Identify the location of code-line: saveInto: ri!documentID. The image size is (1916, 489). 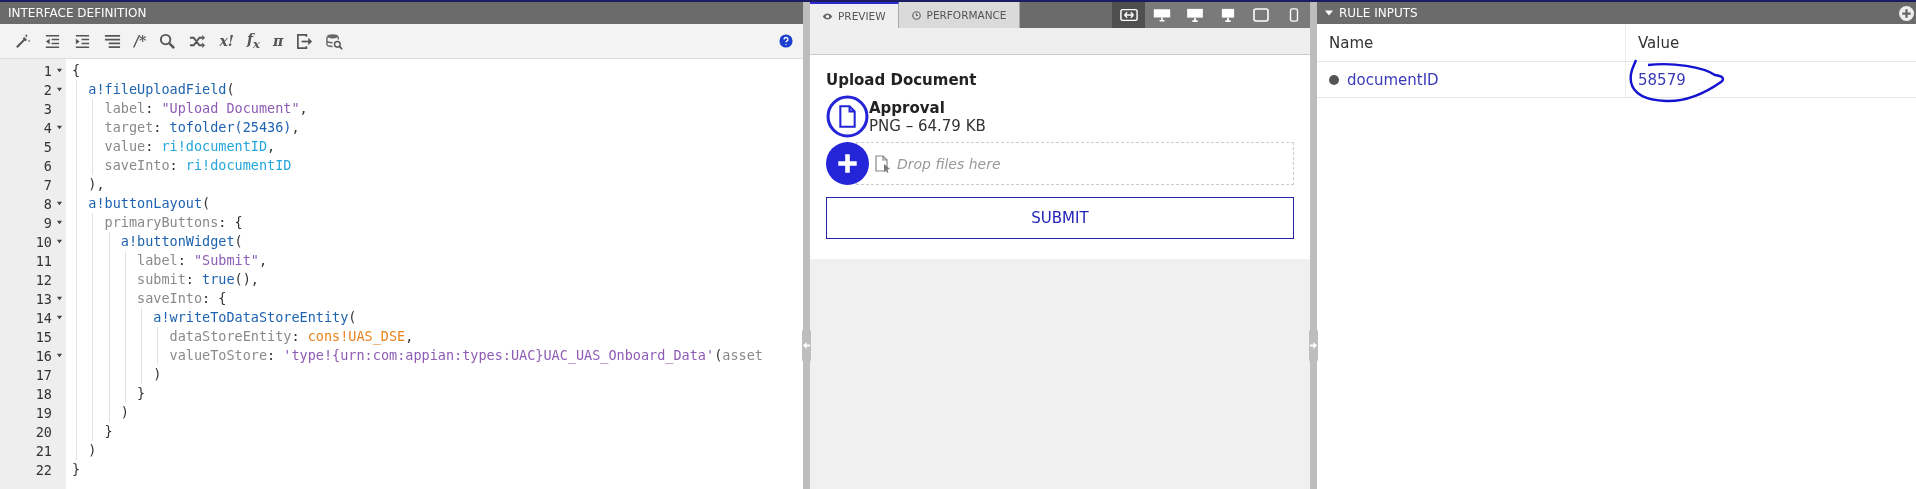
(197, 165).